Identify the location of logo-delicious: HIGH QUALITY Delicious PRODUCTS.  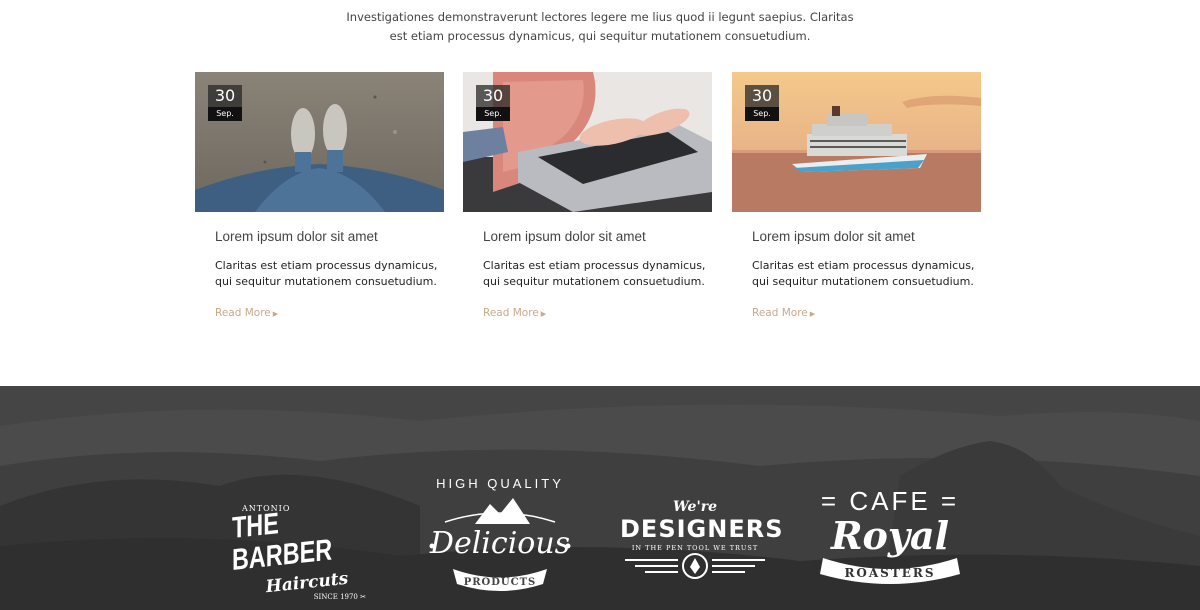
(500, 542).